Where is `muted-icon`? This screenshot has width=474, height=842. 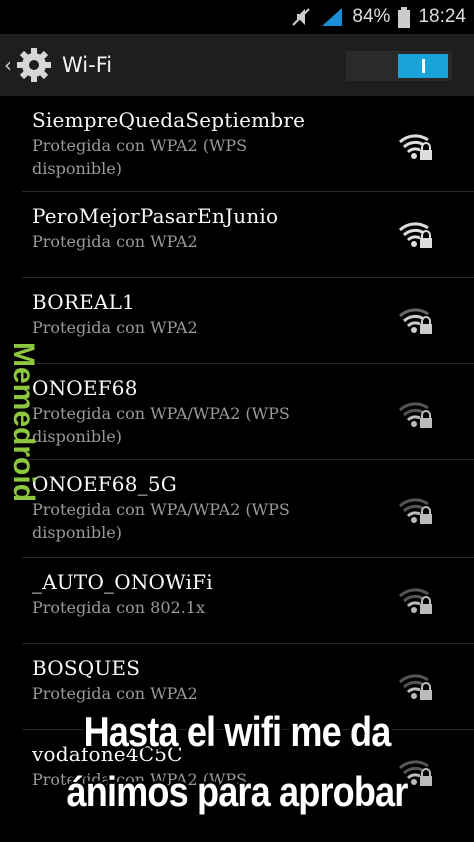 muted-icon is located at coordinates (301, 17).